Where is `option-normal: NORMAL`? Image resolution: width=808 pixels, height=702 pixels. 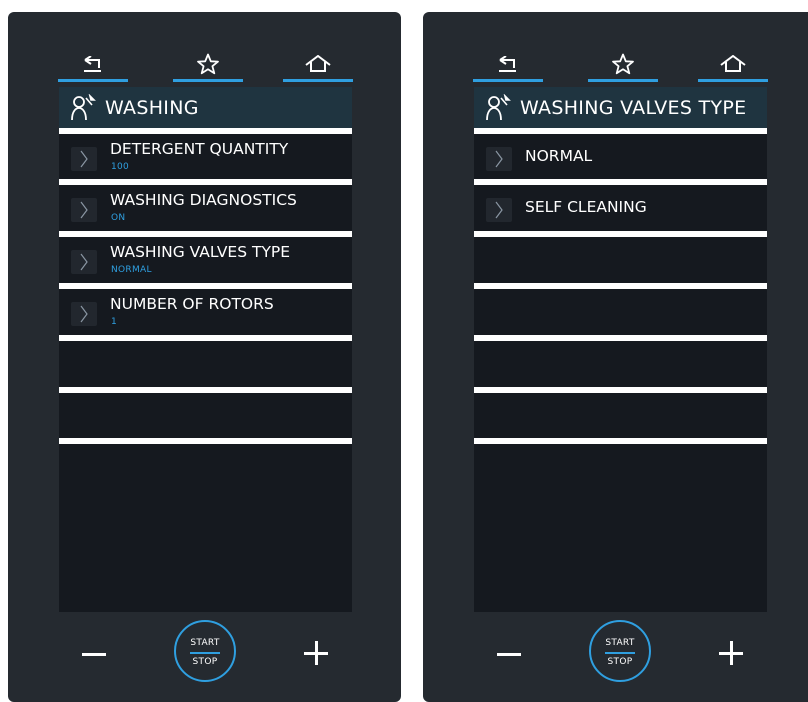 option-normal: NORMAL is located at coordinates (620, 157).